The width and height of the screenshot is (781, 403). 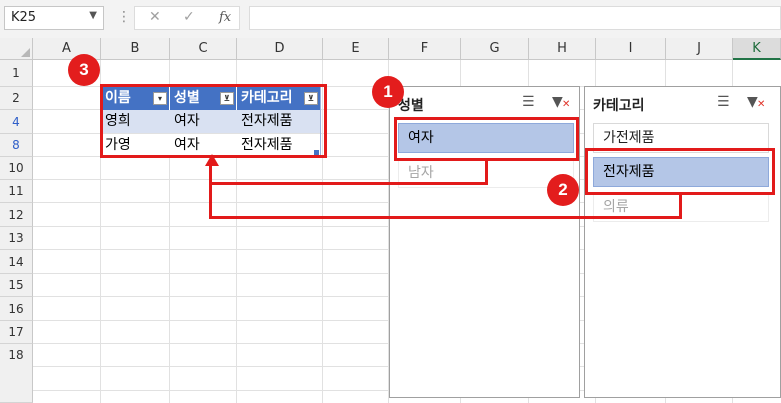 What do you see at coordinates (619, 106) in the screenshot?
I see `slicer-category-title: 카테고리` at bounding box center [619, 106].